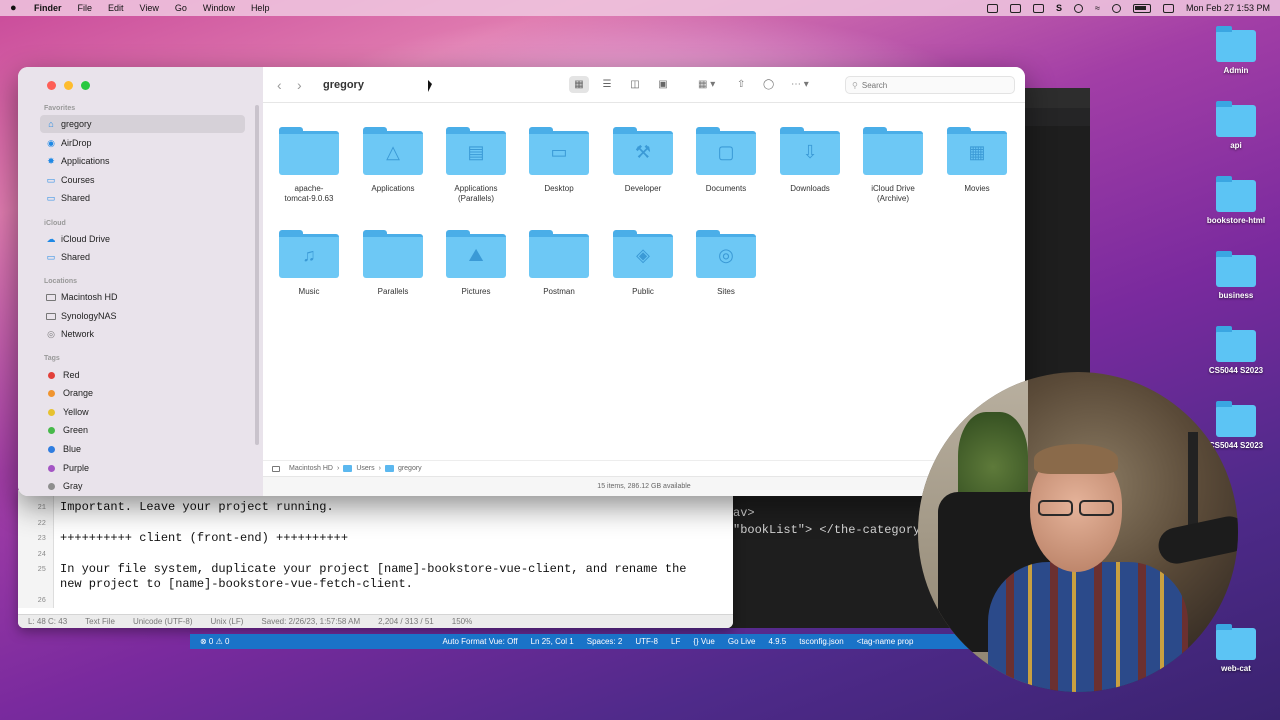 This screenshot has width=1280, height=720. Describe the element at coordinates (375, 507) in the screenshot. I see `editor-line: 21 Important. Leave your project running.` at that location.